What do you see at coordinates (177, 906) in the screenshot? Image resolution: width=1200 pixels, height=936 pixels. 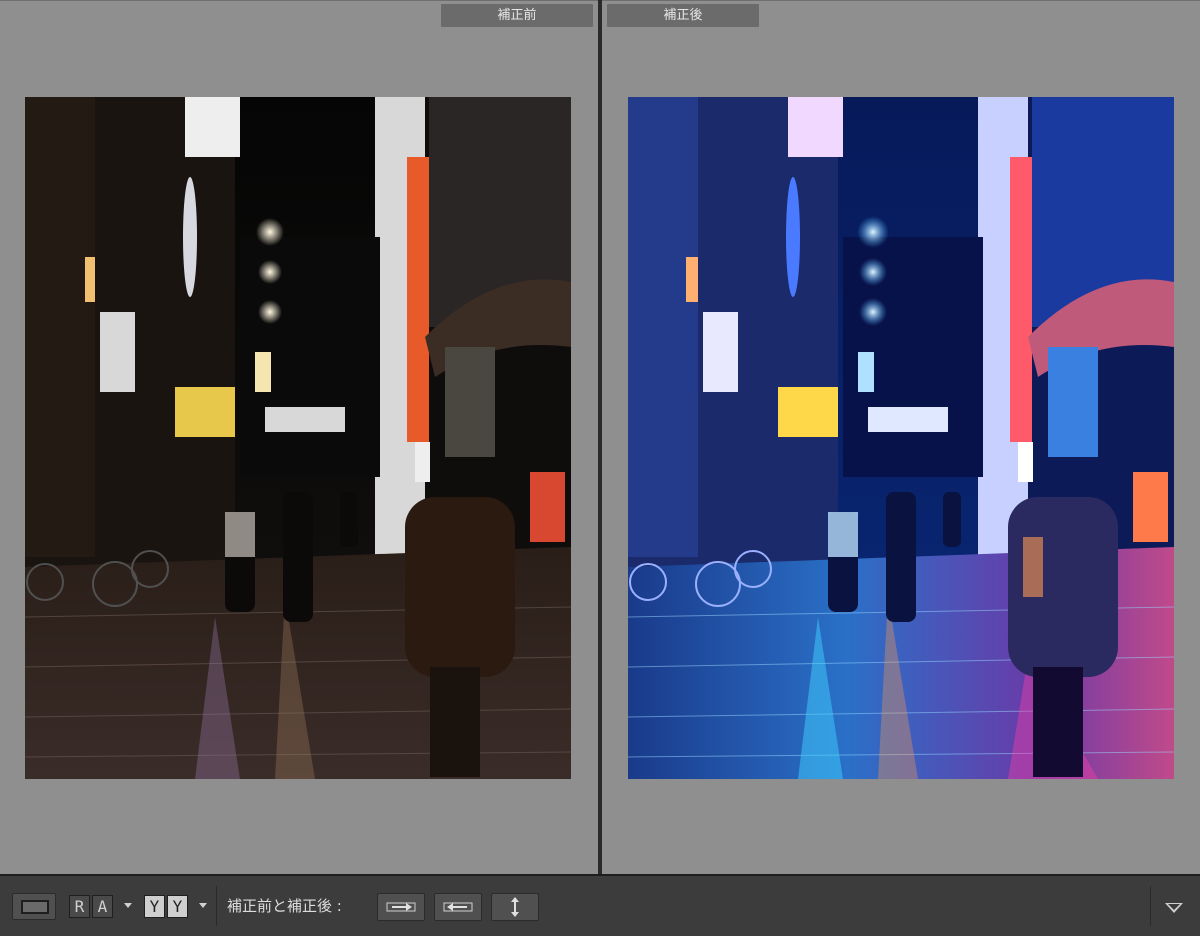 I see `split-bottom-cell: Y` at bounding box center [177, 906].